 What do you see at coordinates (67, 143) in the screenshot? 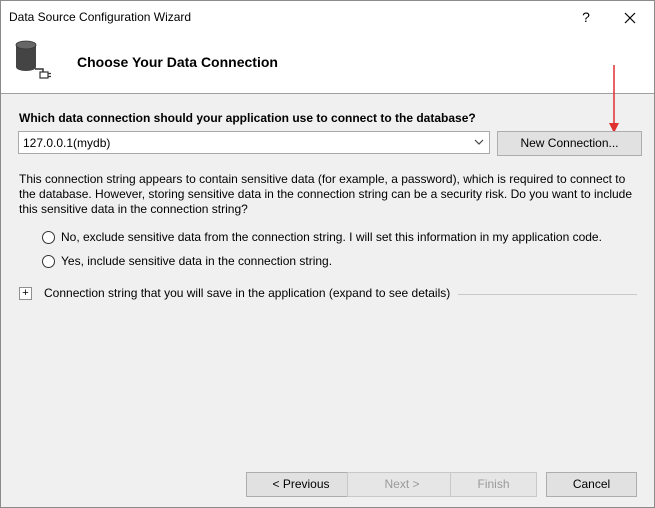
I see `connection-select-value: 127.0.0.1(mydb)` at bounding box center [67, 143].